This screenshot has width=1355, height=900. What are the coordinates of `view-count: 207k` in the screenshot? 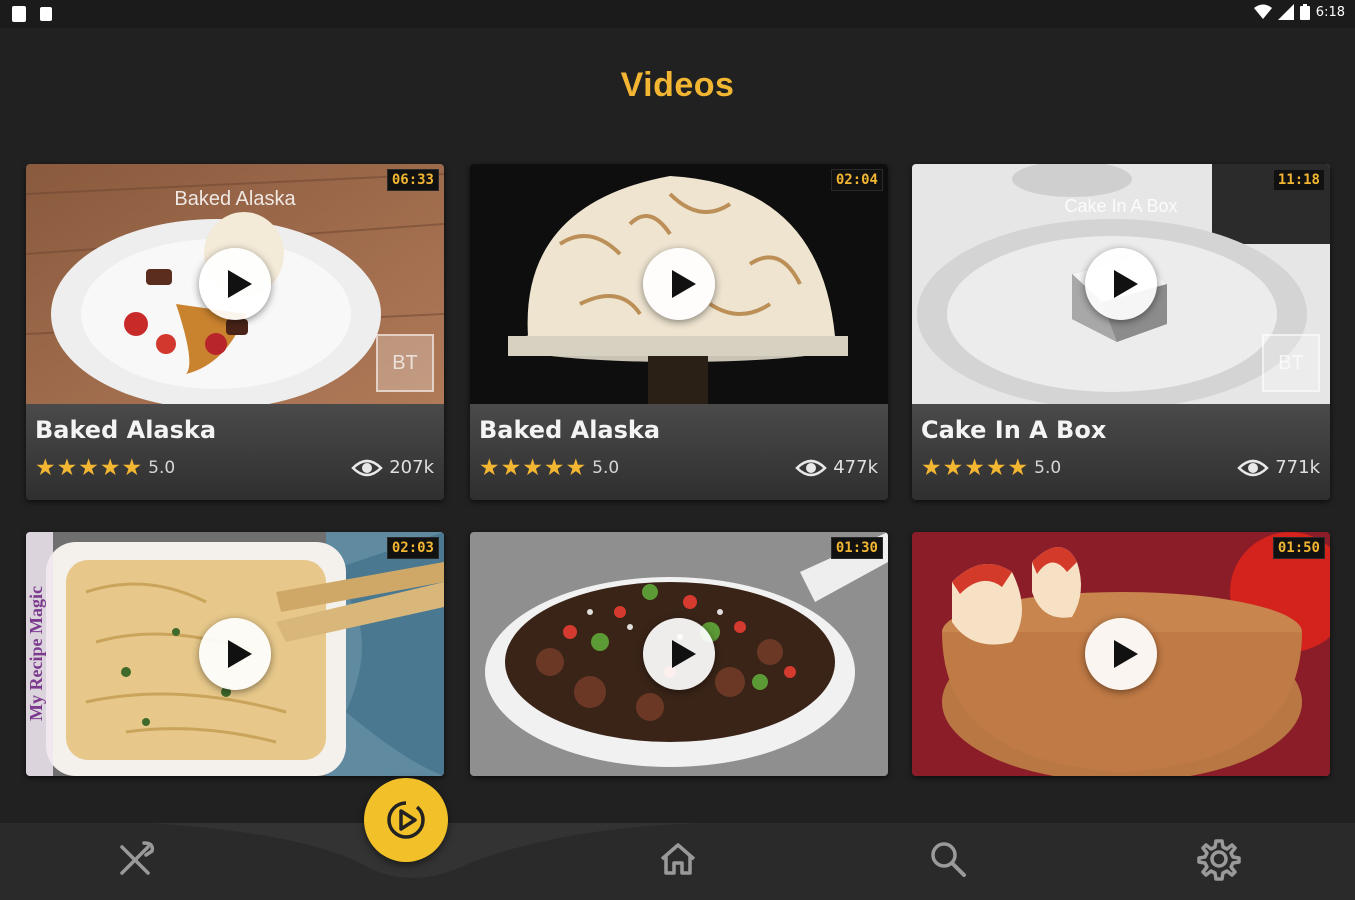 It's located at (411, 467).